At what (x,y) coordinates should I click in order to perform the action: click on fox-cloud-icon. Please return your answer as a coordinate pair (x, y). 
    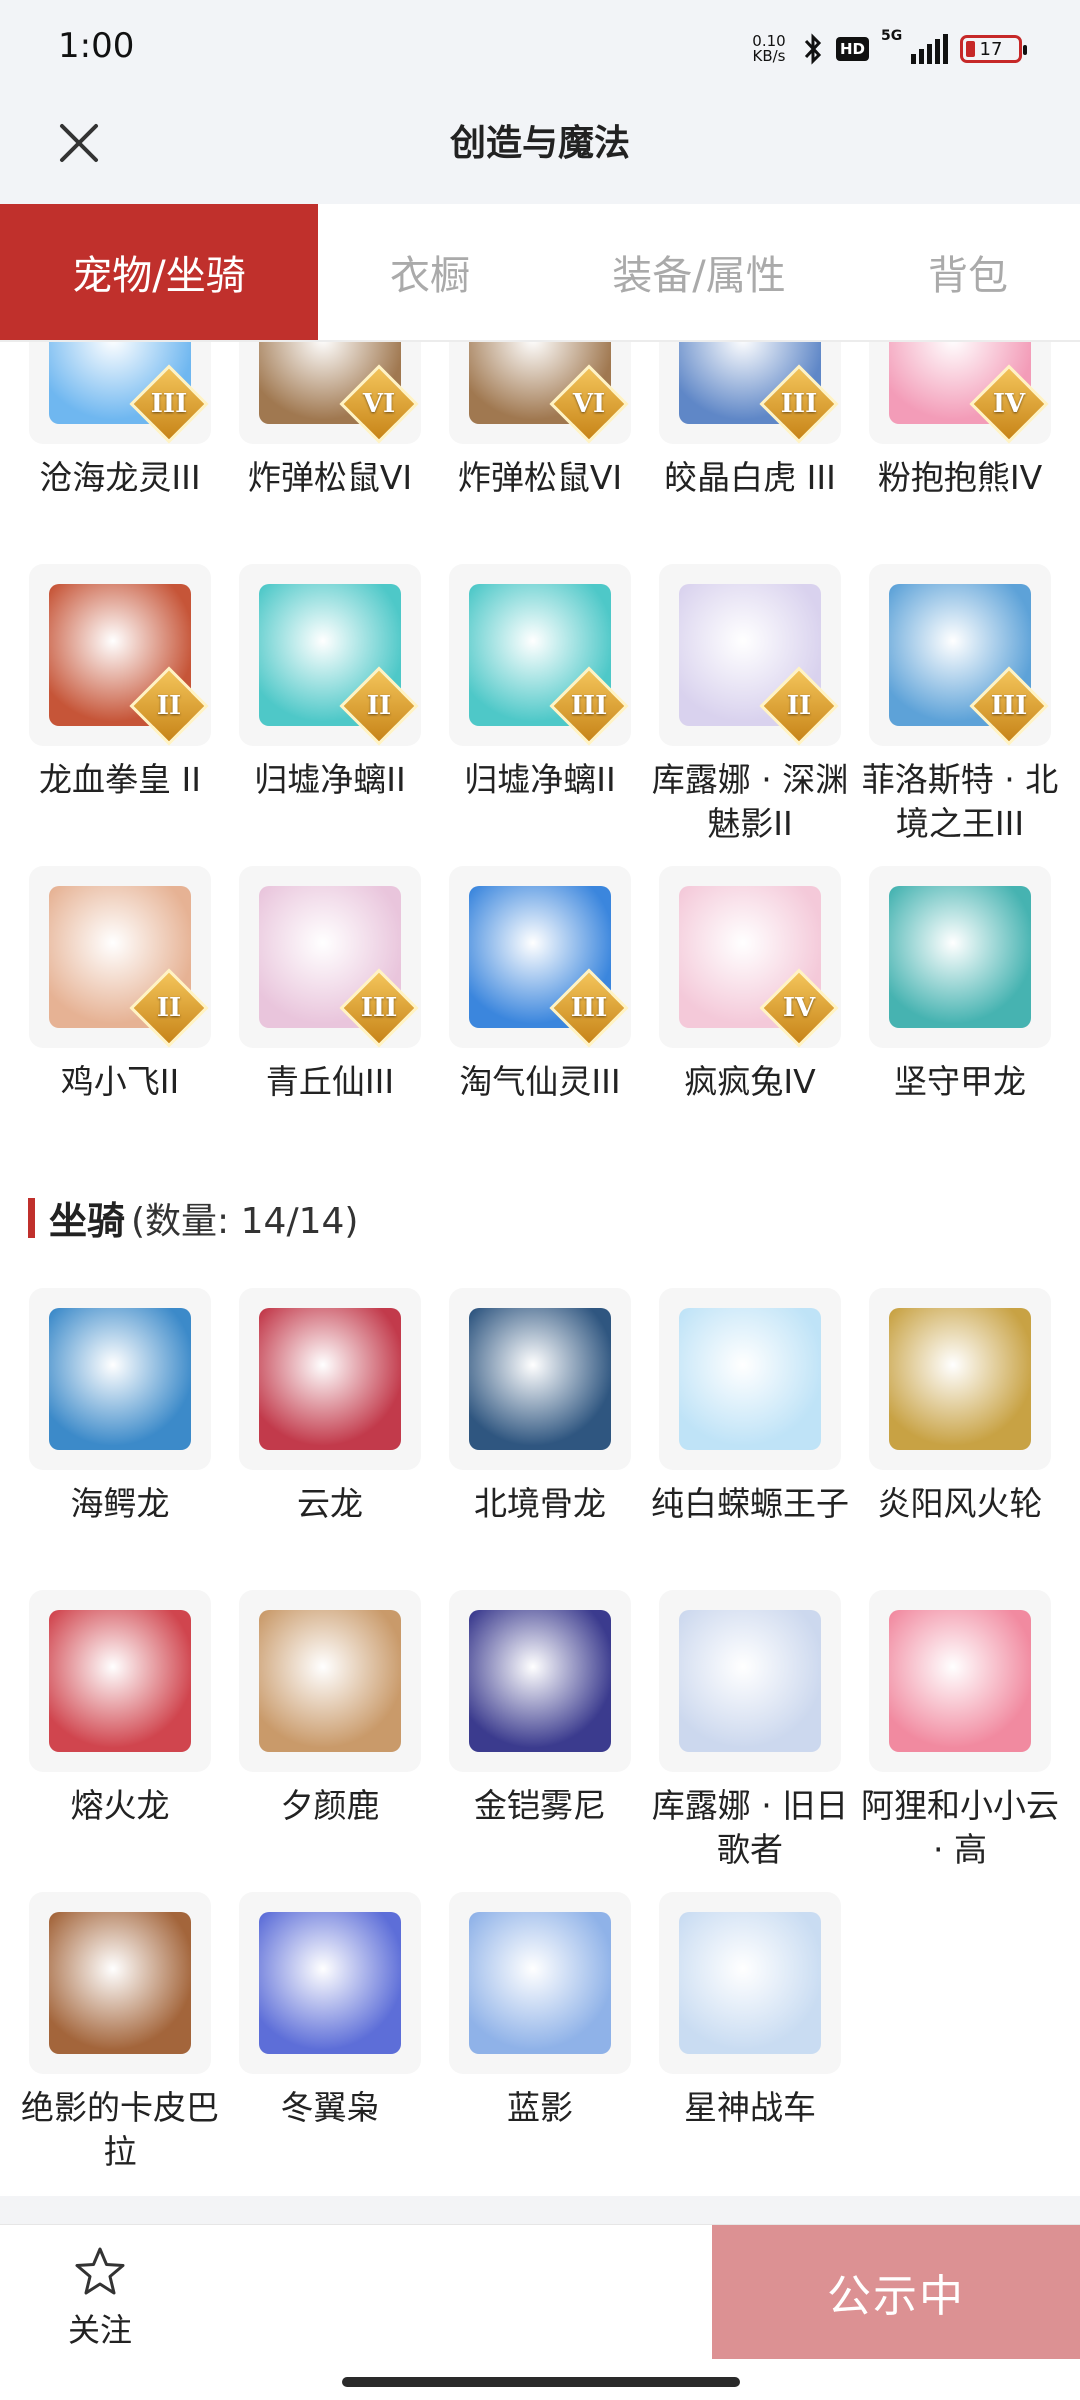
    Looking at the image, I should click on (960, 1681).